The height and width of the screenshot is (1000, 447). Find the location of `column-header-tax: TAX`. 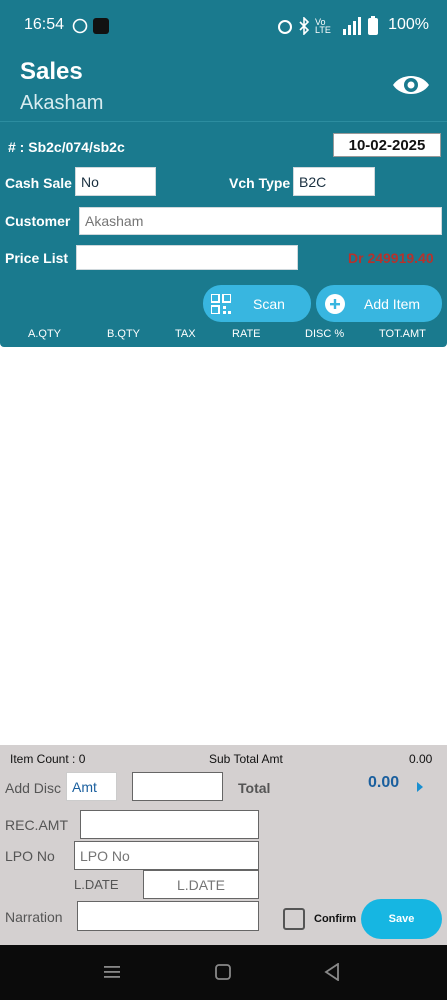

column-header-tax: TAX is located at coordinates (185, 334).